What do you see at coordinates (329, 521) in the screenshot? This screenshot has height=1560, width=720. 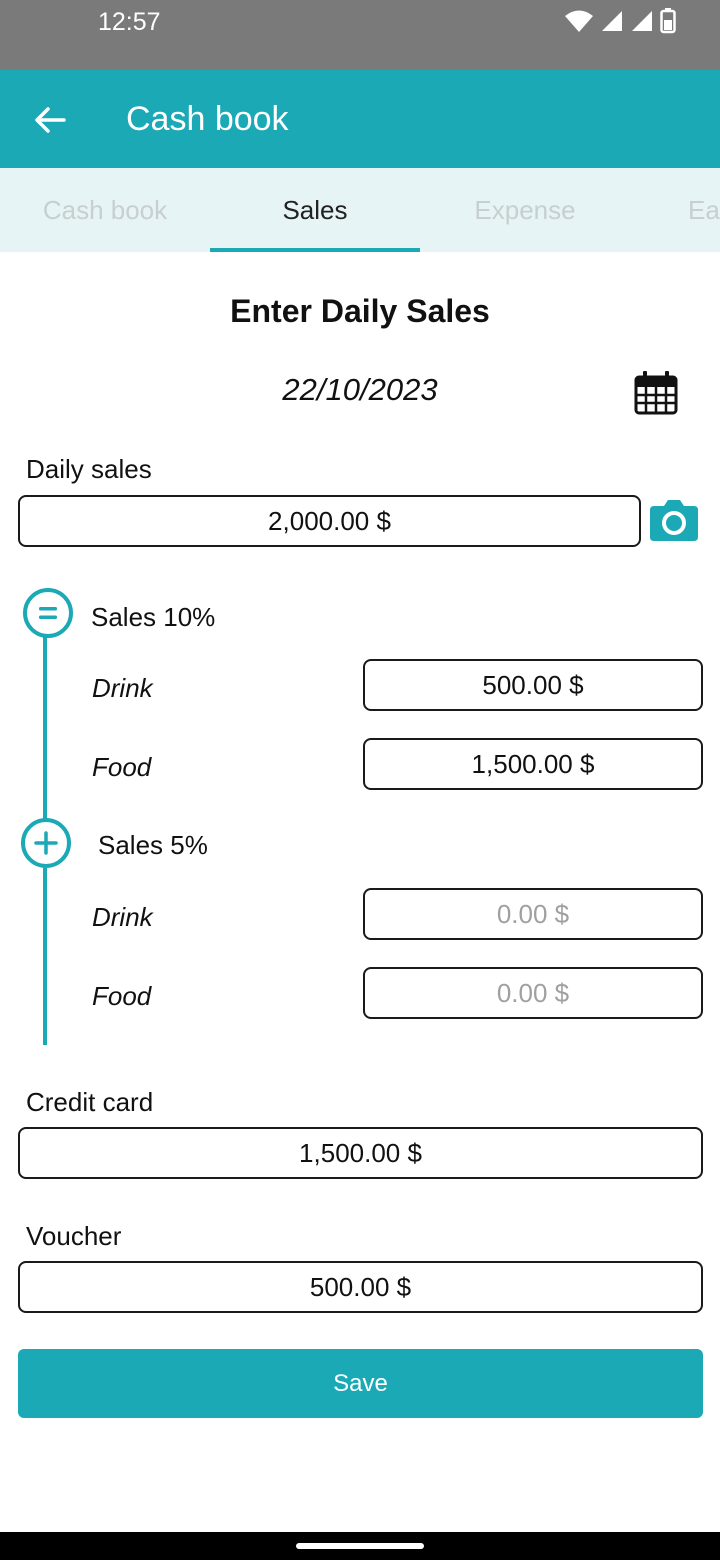 I see `daily-sales-input: 2,000.00 $` at bounding box center [329, 521].